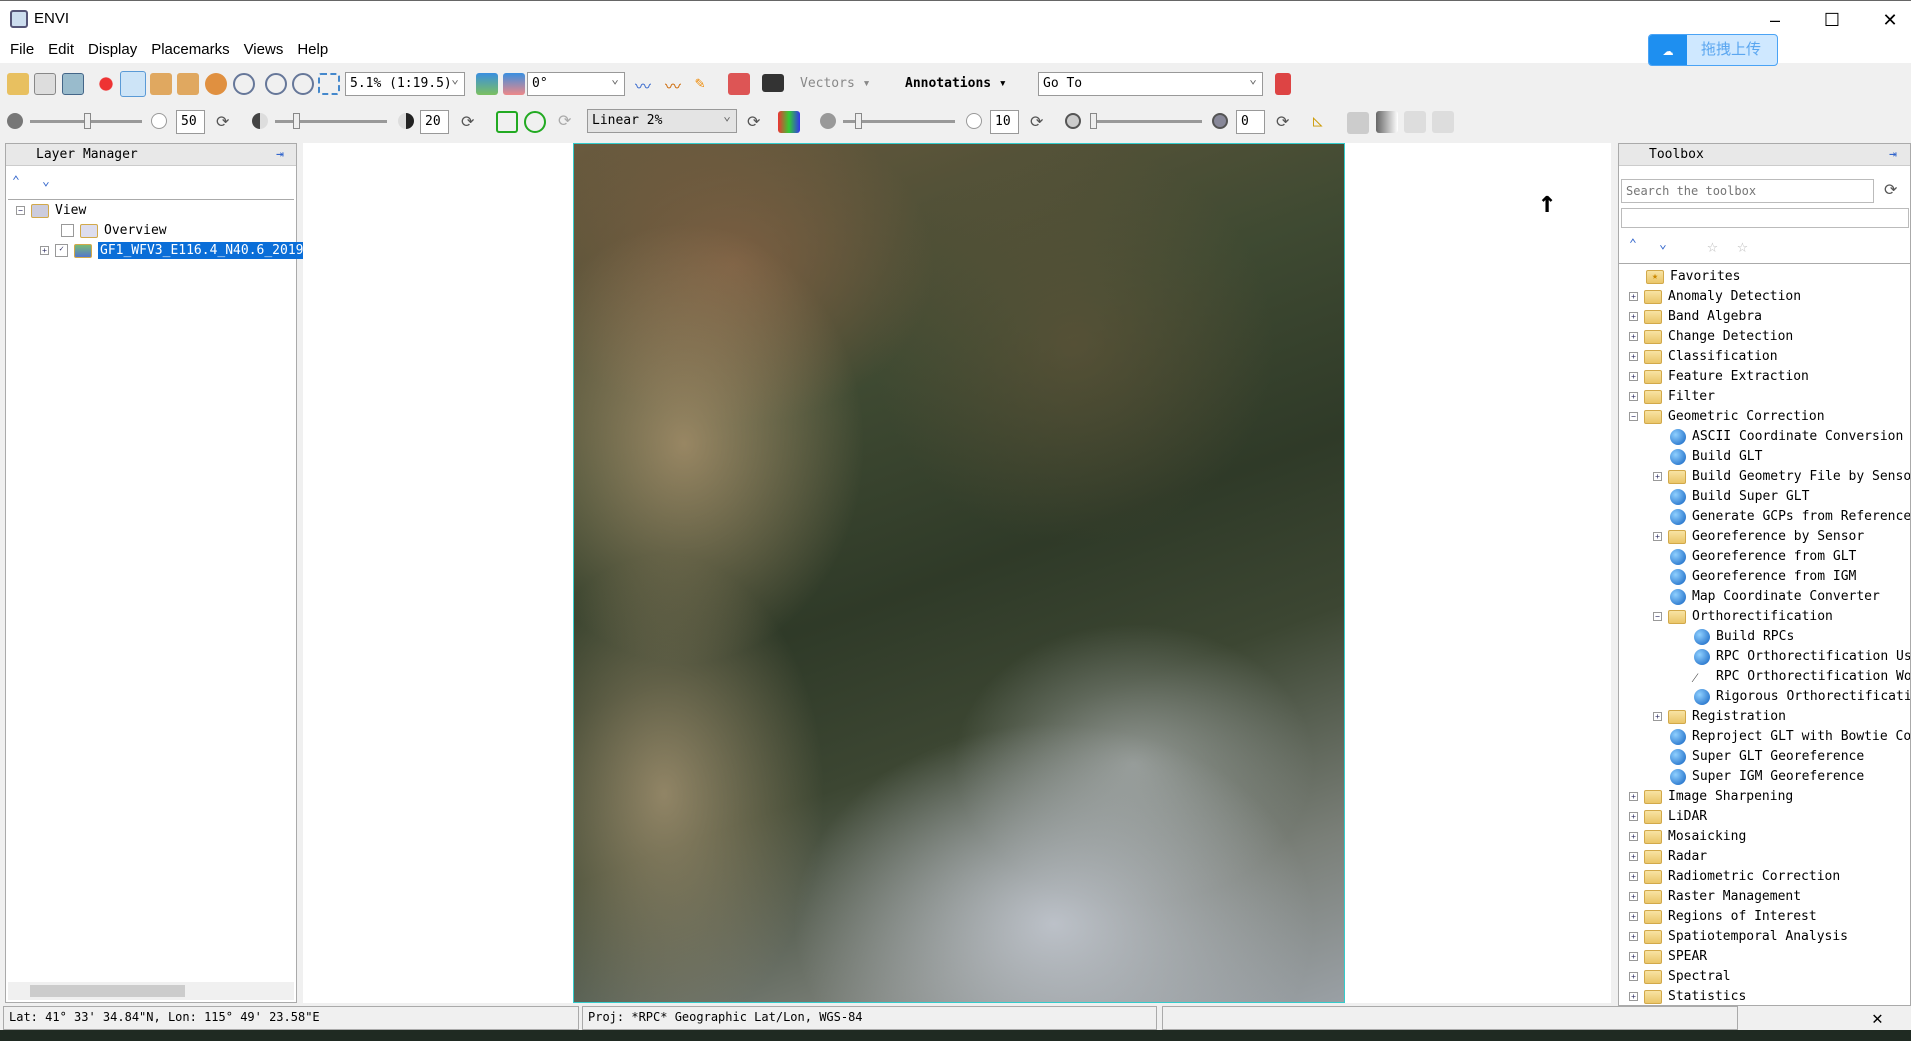  Describe the element at coordinates (312, 49) in the screenshot. I see `menu-help: Help` at that location.